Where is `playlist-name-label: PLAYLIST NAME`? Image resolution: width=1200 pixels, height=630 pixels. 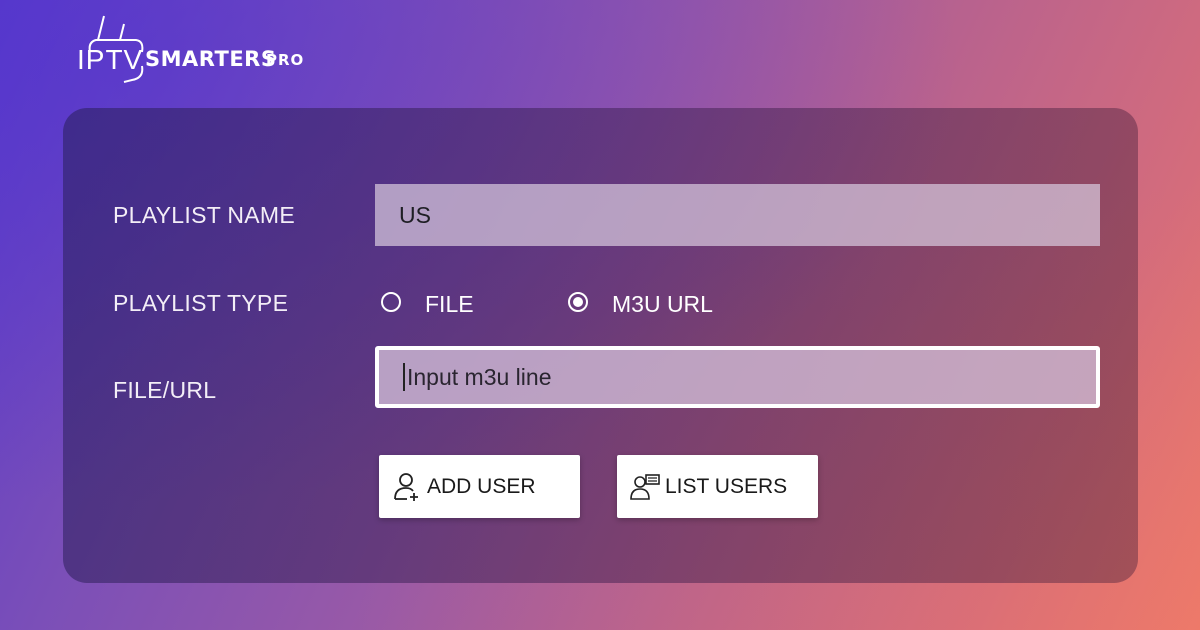
playlist-name-label: PLAYLIST NAME is located at coordinates (204, 215).